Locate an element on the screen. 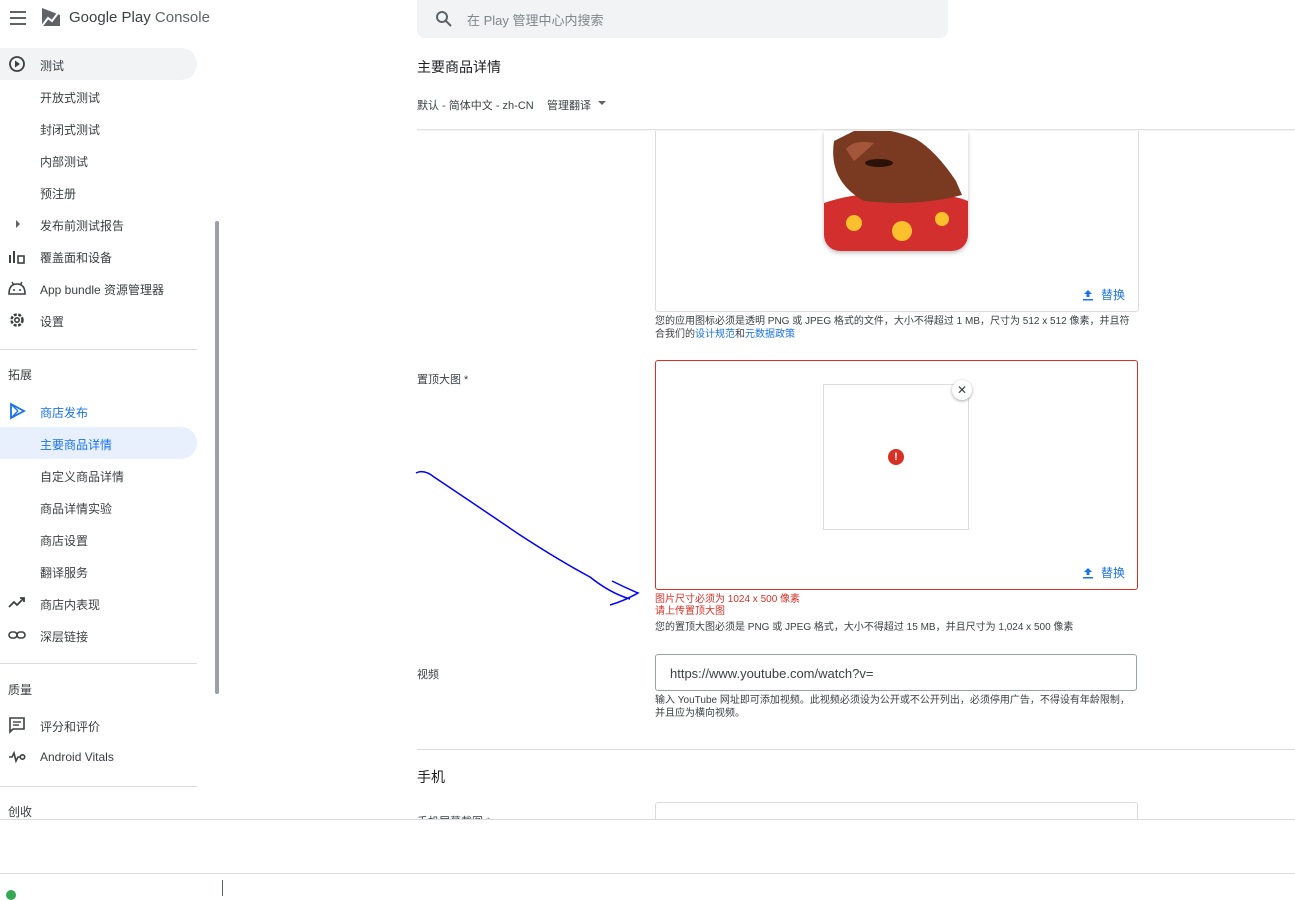 This screenshot has height=900, width=1295. sidebar-item-main-store-listing: 主要商品详情 is located at coordinates (98, 443).